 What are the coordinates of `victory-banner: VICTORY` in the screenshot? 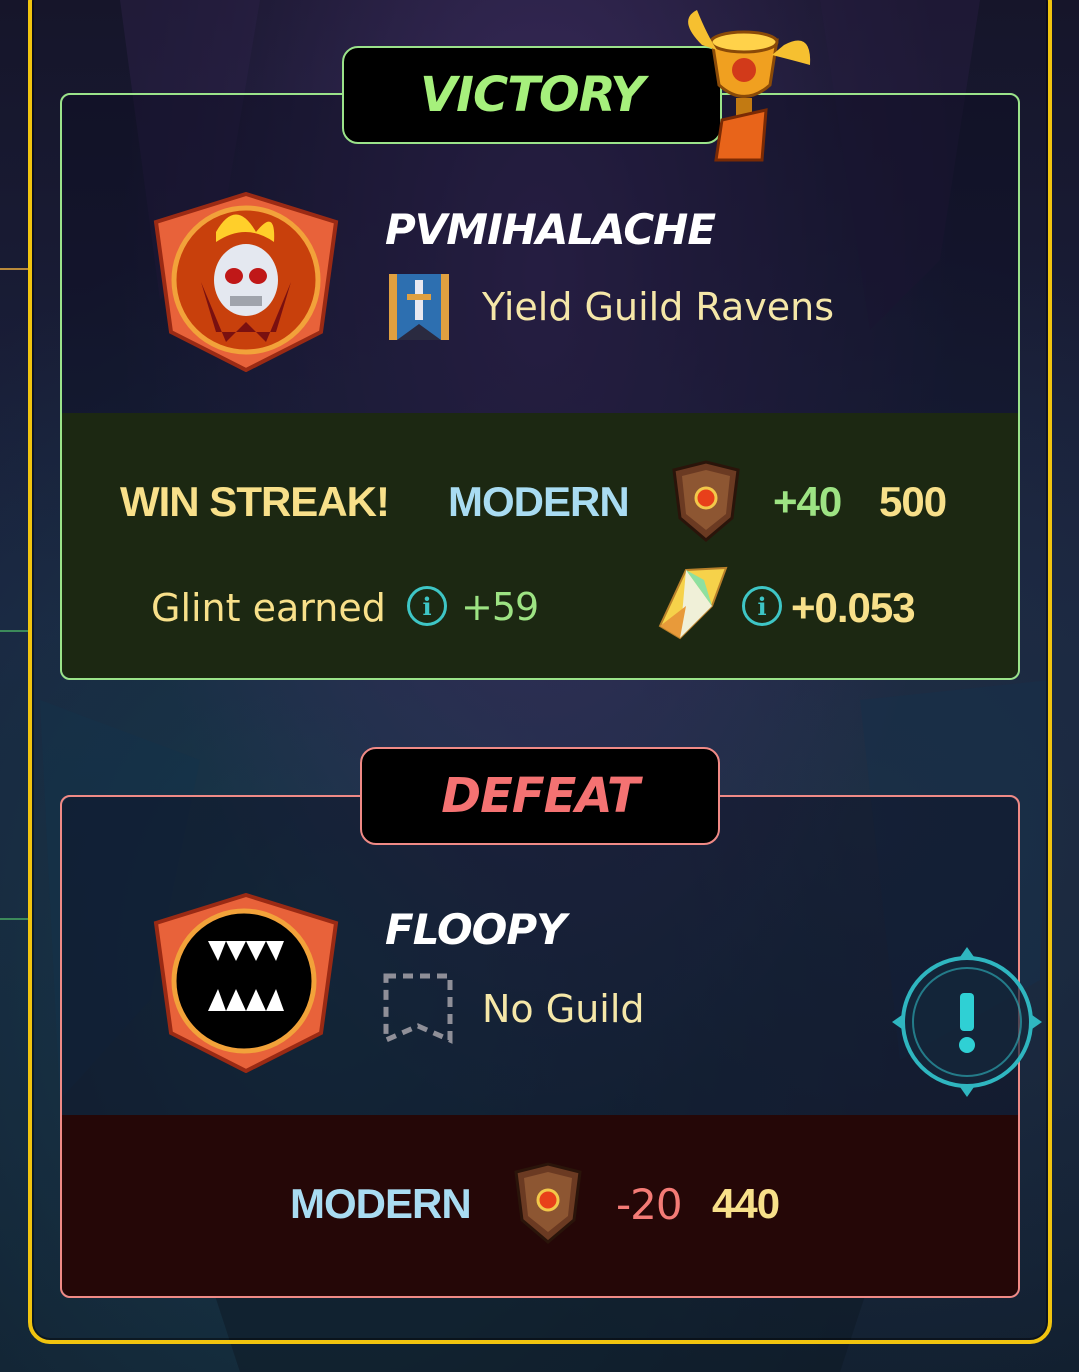 It's located at (532, 95).